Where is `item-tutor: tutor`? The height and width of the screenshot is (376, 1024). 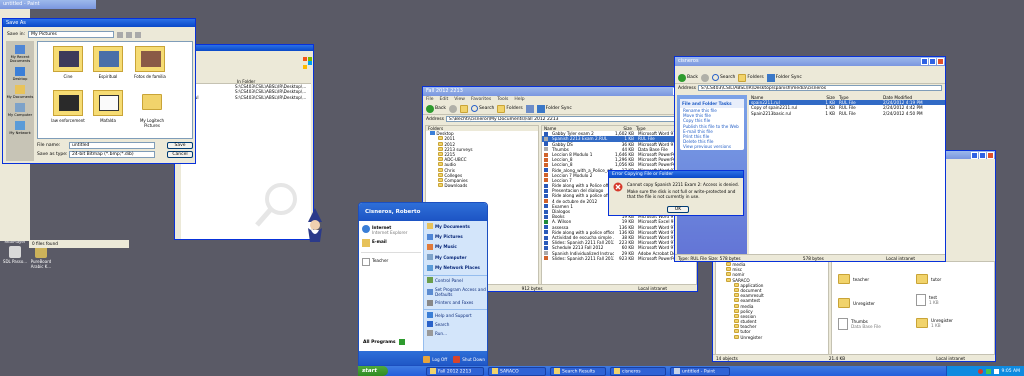 item-tutor: tutor is located at coordinates (928, 279).